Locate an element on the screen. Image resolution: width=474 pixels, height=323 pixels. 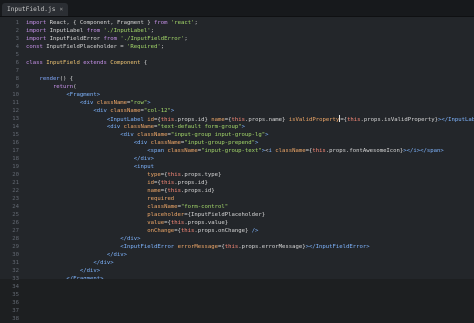
code-token: value is located at coordinates (95, 223).